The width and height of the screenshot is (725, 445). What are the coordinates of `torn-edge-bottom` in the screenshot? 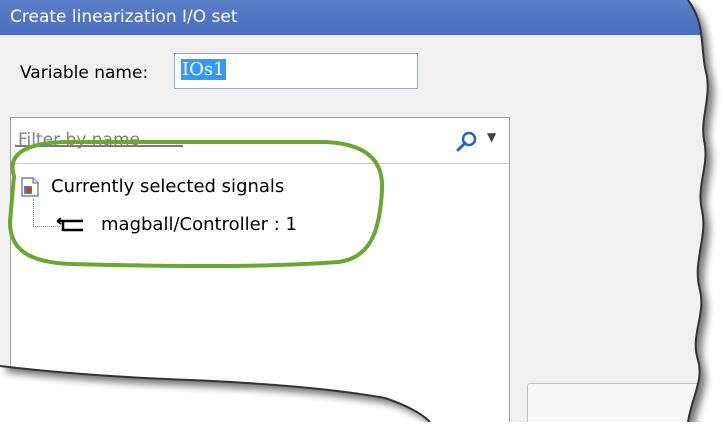 It's located at (215, 393).